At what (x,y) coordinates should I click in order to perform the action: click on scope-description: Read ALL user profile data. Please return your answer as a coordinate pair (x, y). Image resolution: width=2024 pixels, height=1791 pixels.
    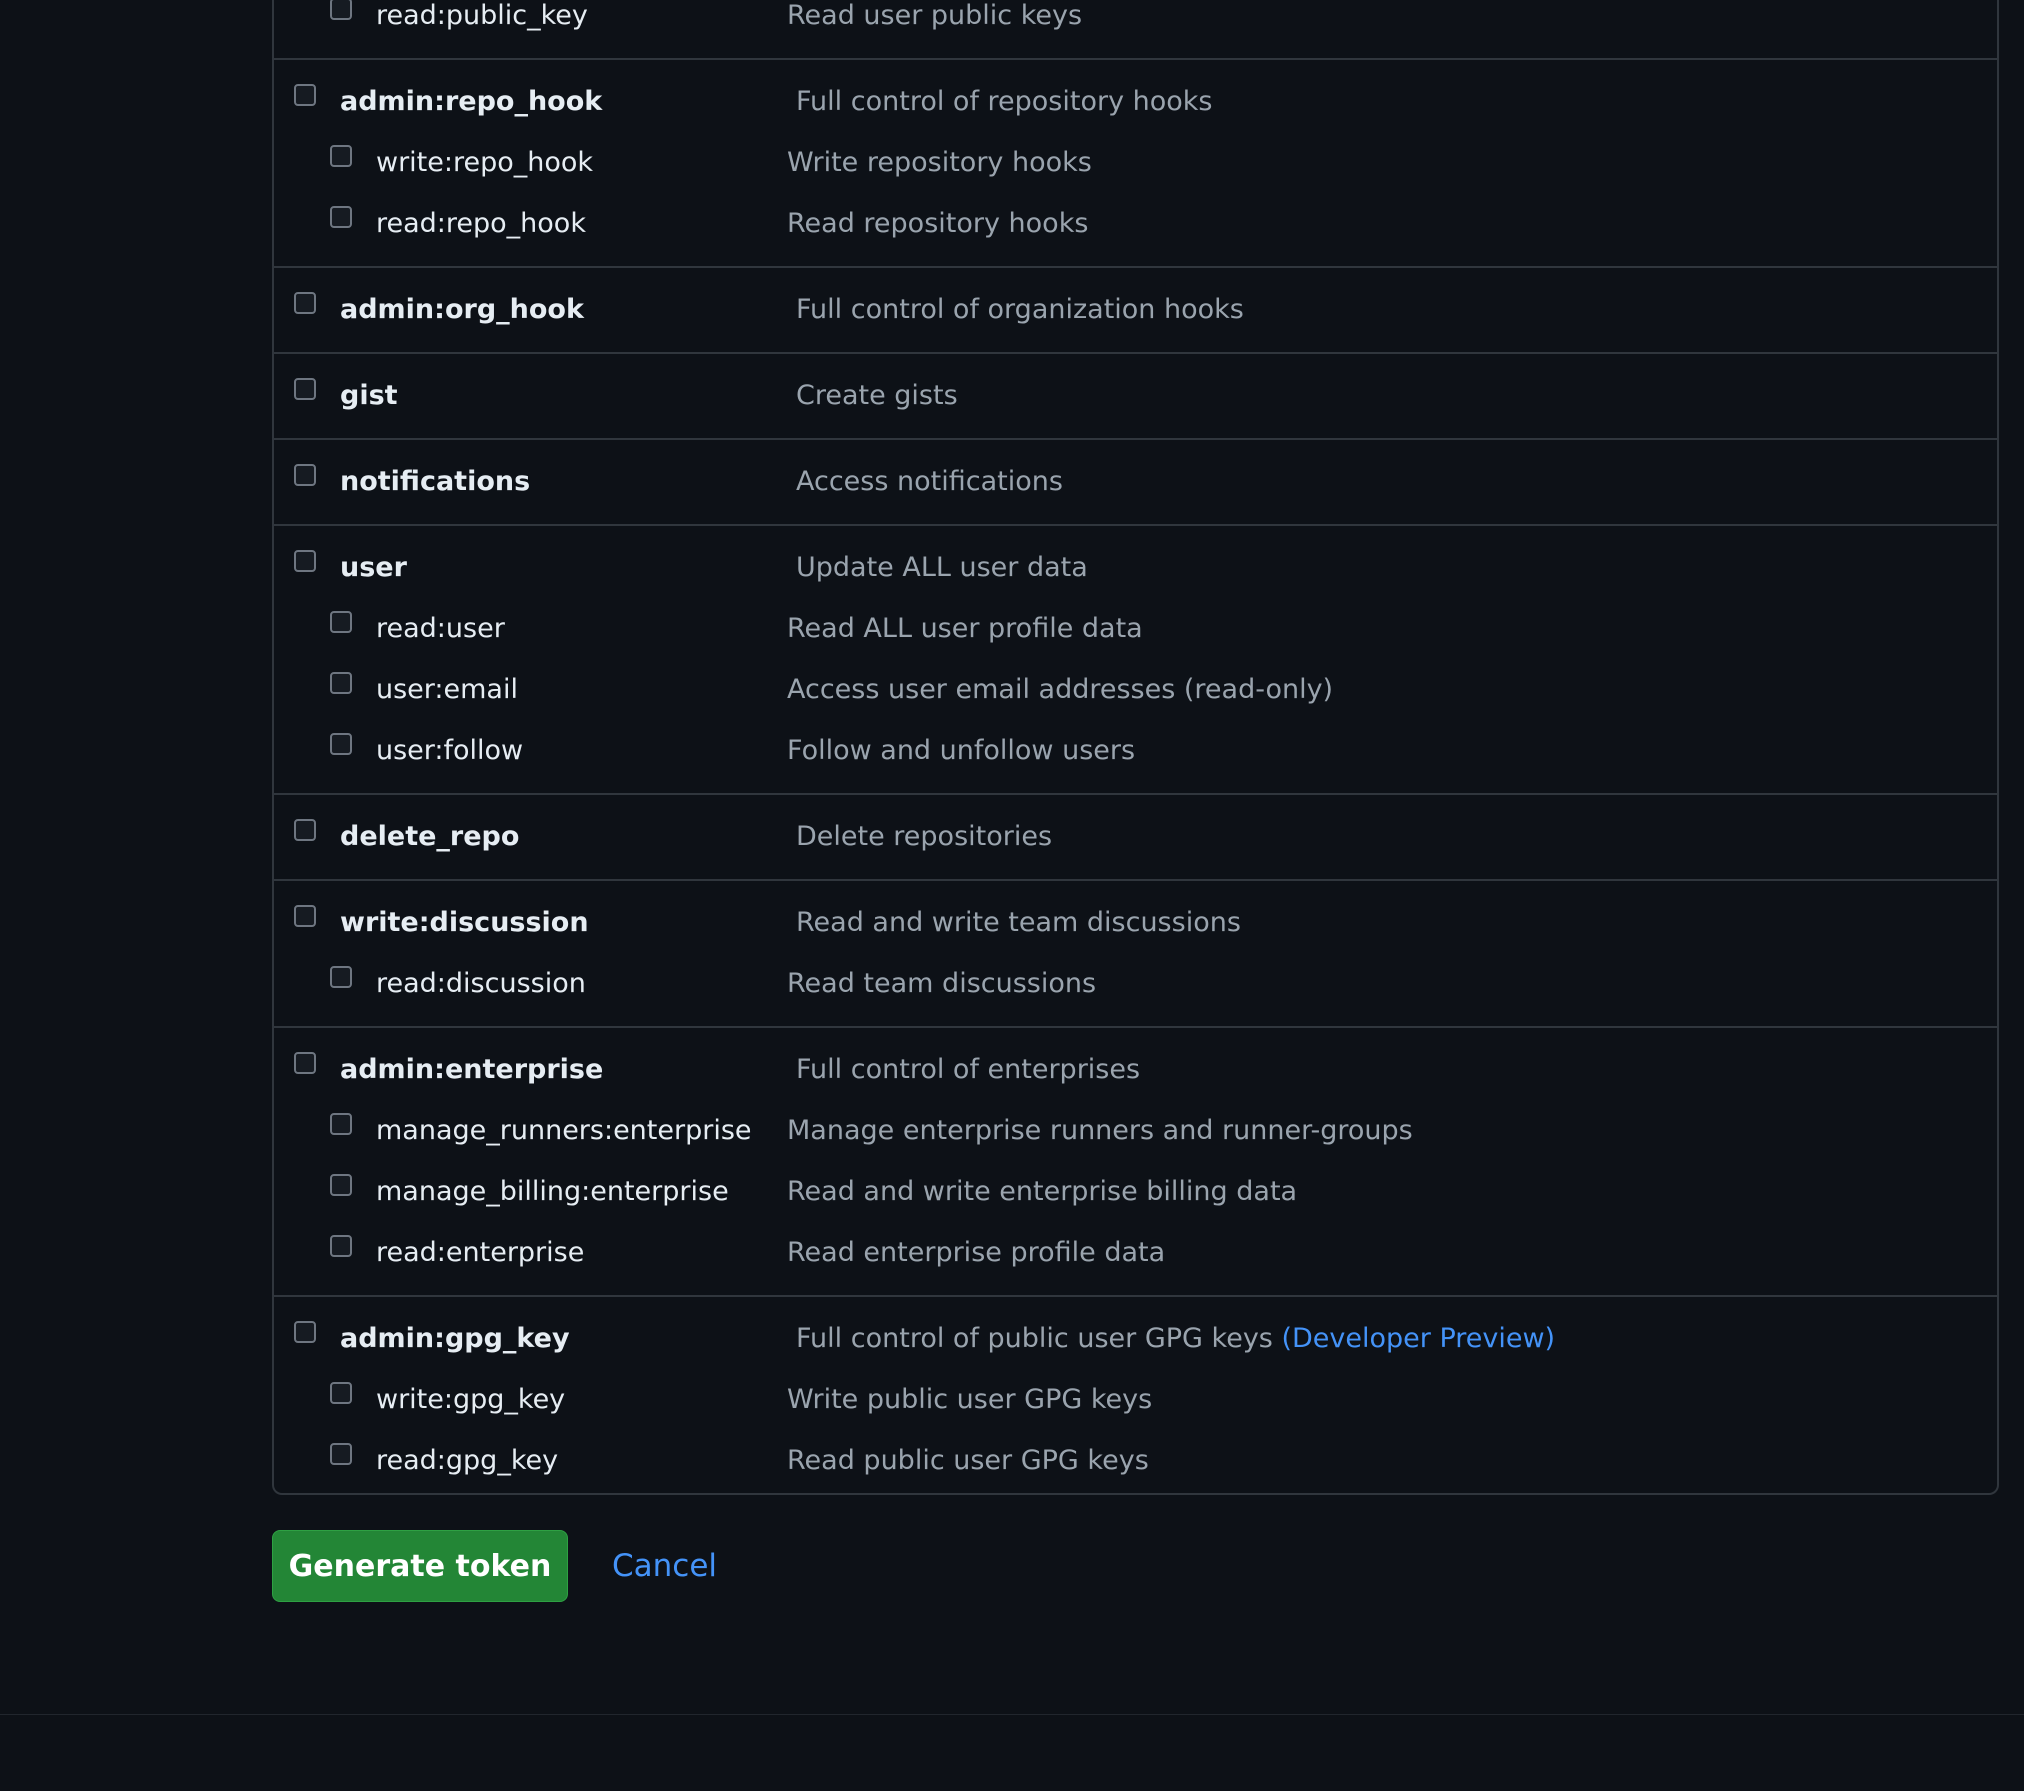
    Looking at the image, I should click on (965, 629).